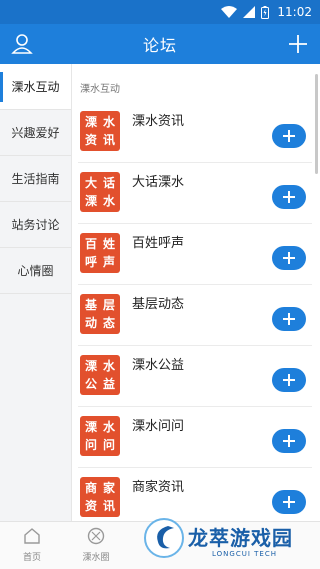 The image size is (320, 569). What do you see at coordinates (192, 315) in the screenshot?
I see `forum-row: 基层动态 基层动态` at bounding box center [192, 315].